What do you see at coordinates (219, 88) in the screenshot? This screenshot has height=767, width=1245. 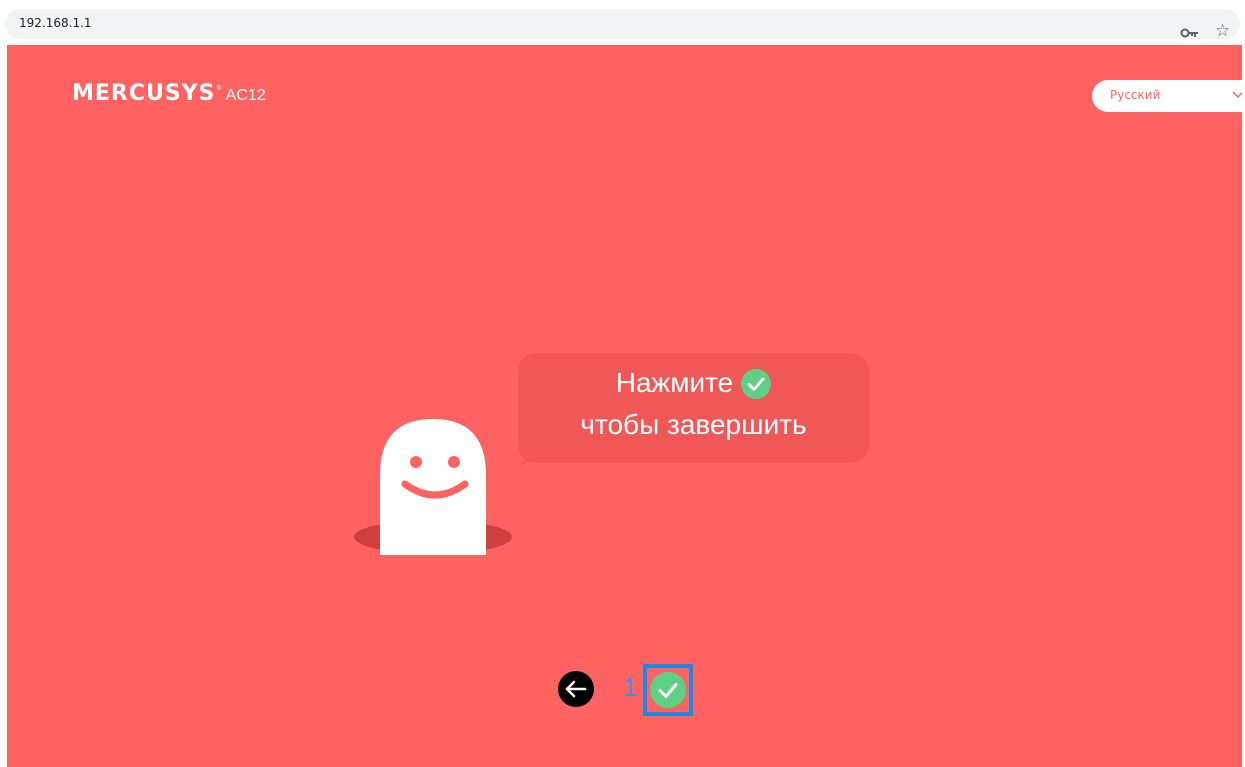 I see `brand-registered-mark: ®` at bounding box center [219, 88].